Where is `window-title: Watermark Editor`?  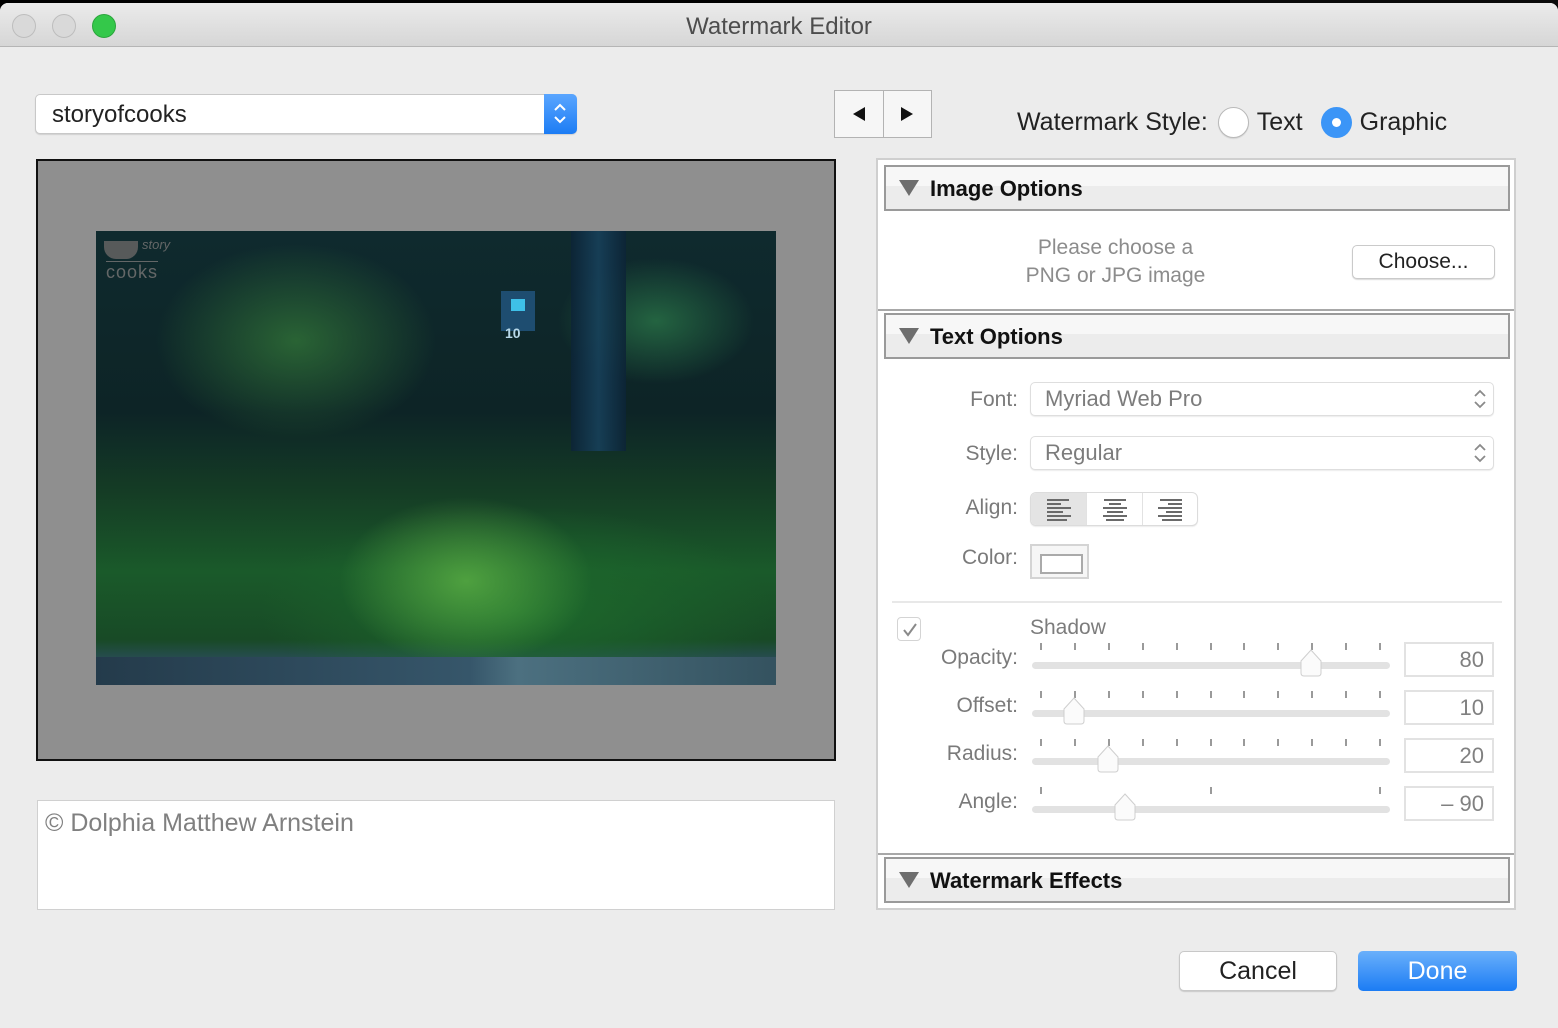
window-title: Watermark Editor is located at coordinates (779, 26).